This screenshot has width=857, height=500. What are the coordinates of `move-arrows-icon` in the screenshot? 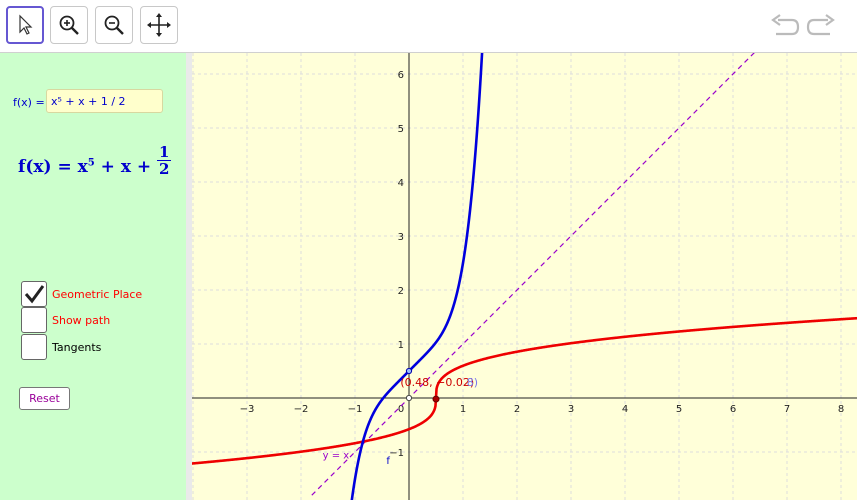 It's located at (159, 25).